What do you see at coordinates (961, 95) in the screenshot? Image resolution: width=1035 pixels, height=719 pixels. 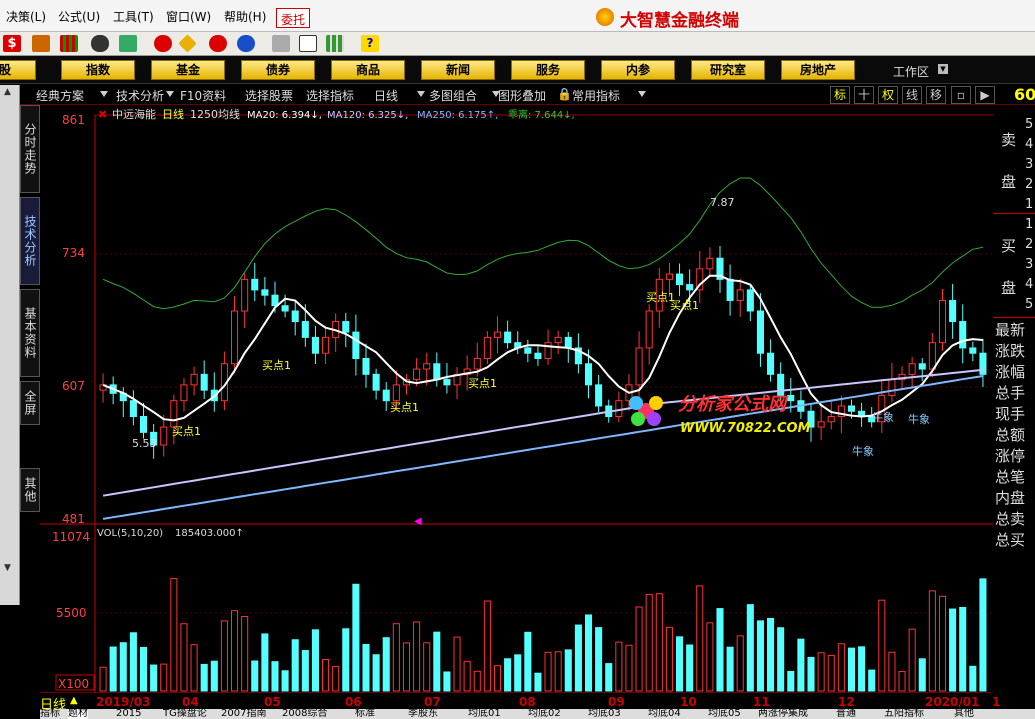 I see `btn-window: ▫` at bounding box center [961, 95].